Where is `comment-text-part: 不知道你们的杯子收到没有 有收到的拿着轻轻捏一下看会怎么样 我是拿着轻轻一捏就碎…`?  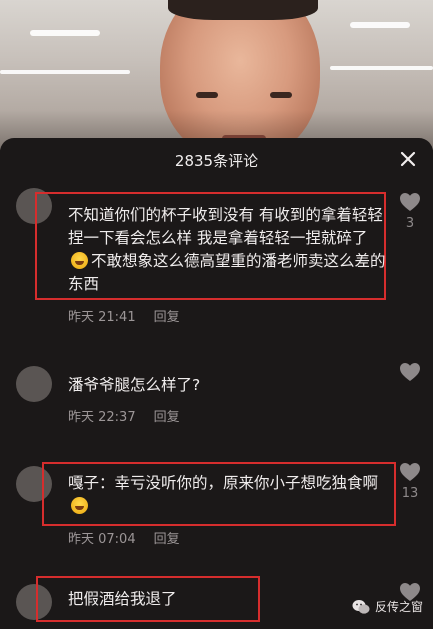
comment-text-part: 不知道你们的杯子收到没有 有收到的拿着轻轻捏一下看会怎么样 我是拿着轻轻一捏就碎… is located at coordinates (225, 226).